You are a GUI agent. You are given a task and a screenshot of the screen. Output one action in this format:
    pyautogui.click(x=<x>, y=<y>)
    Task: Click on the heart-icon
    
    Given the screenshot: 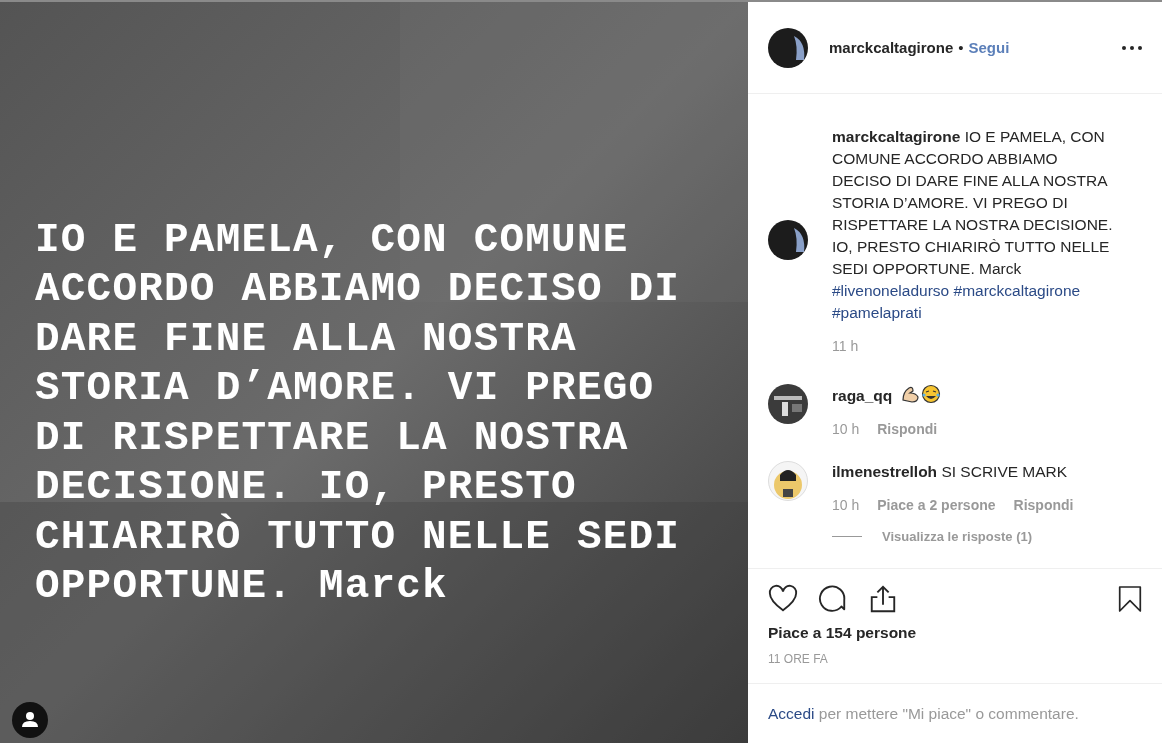 What is the action you would take?
    pyautogui.click(x=783, y=599)
    